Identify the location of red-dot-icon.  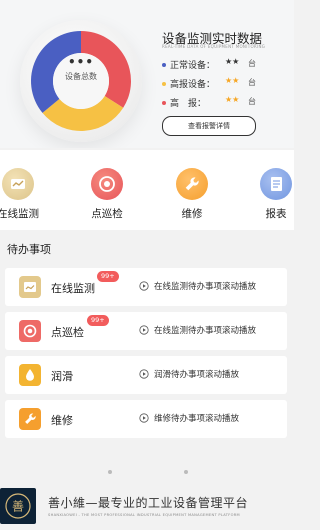
(164, 102).